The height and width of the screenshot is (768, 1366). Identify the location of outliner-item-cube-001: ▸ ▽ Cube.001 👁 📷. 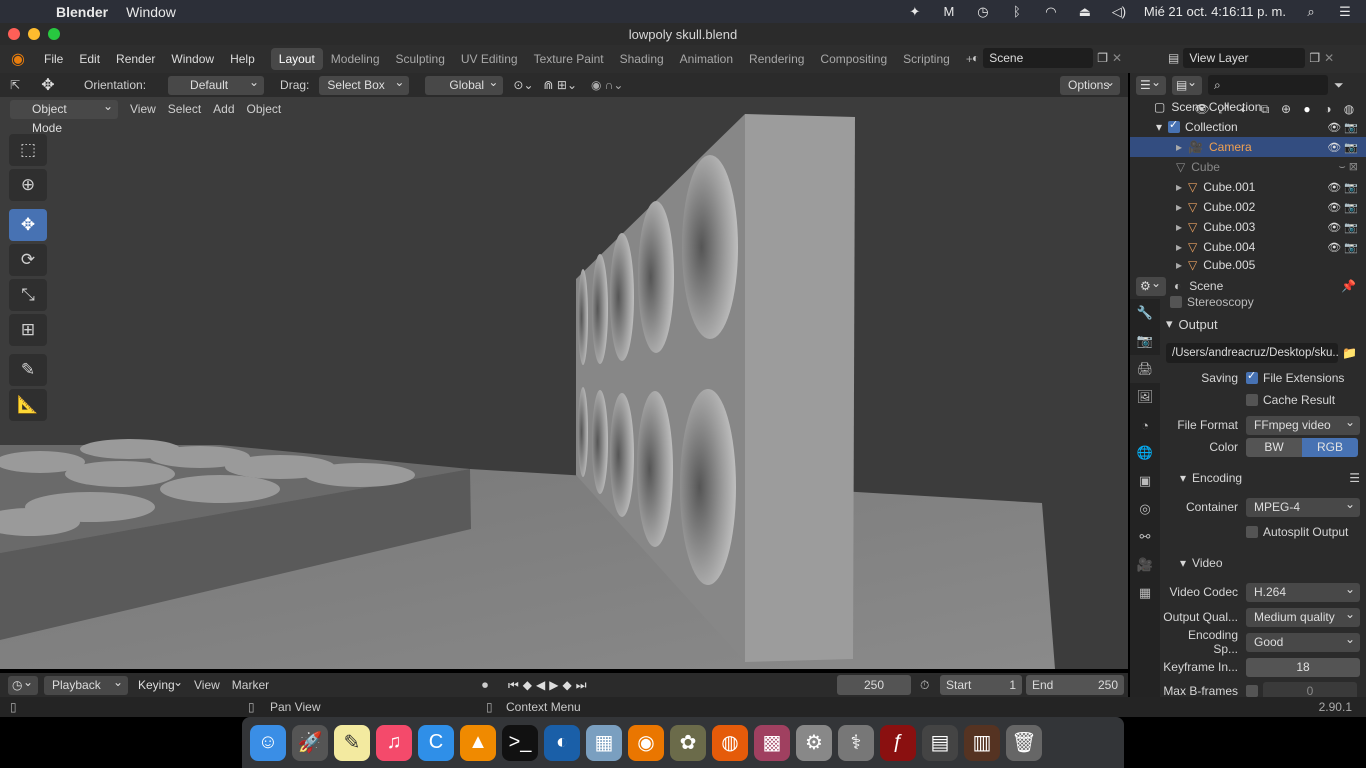
(1248, 187).